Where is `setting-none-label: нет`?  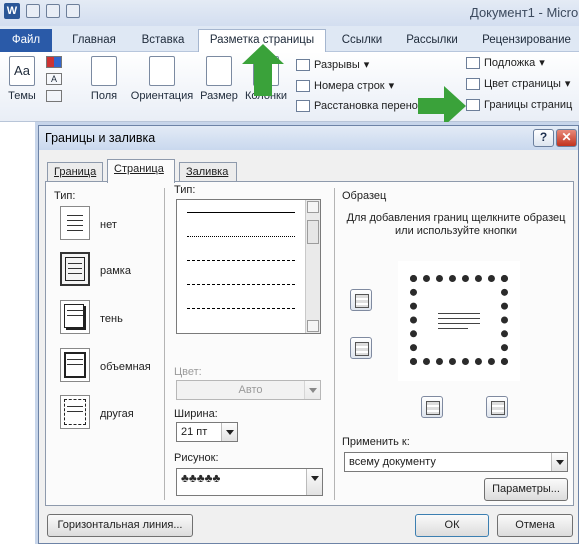 setting-none-label: нет is located at coordinates (108, 225).